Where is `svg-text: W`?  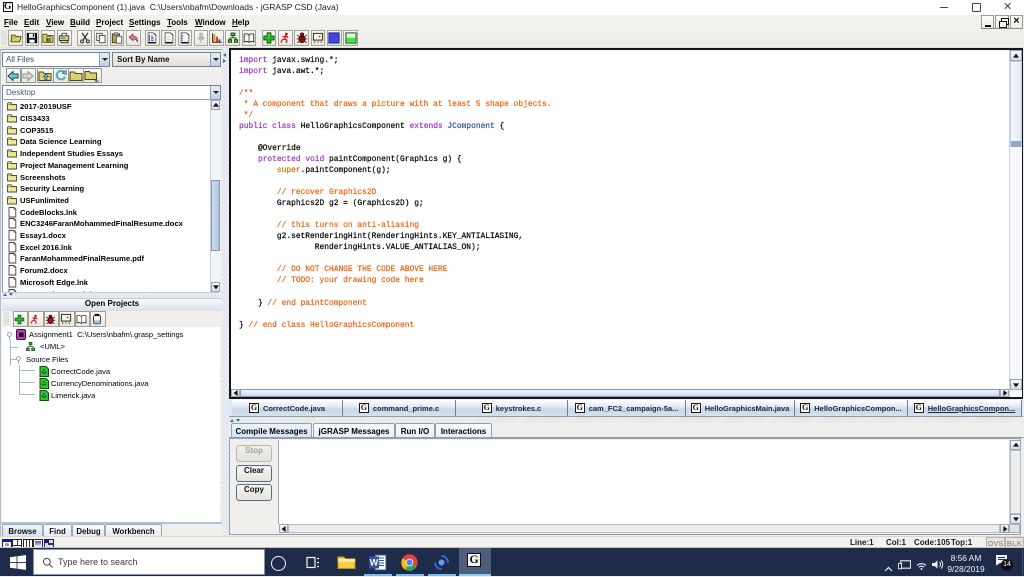 svg-text: W is located at coordinates (374, 563).